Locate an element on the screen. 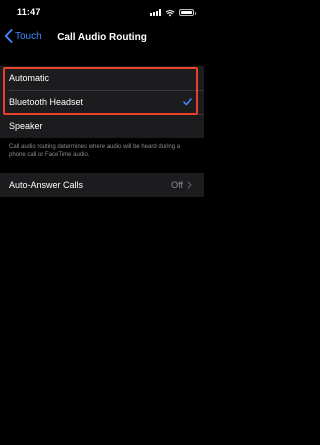  auto-answer-calls-row: Auto-Answer Calls Off is located at coordinates (102, 185).